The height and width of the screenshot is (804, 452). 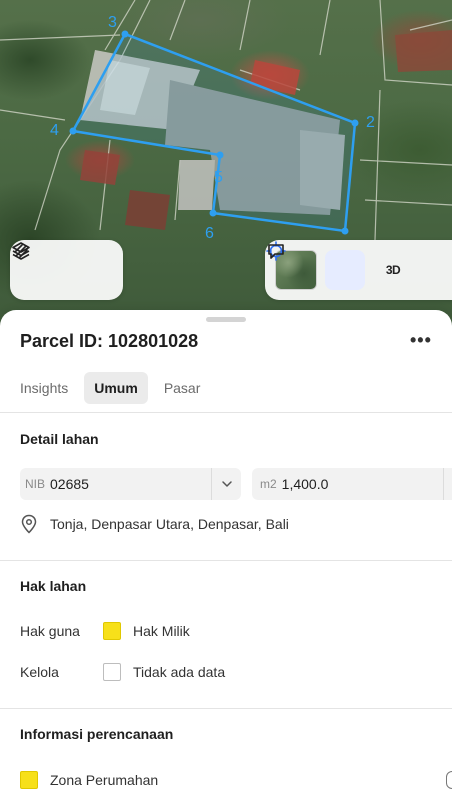 I want to click on 3d-view-button: 3D, so click(x=393, y=270).